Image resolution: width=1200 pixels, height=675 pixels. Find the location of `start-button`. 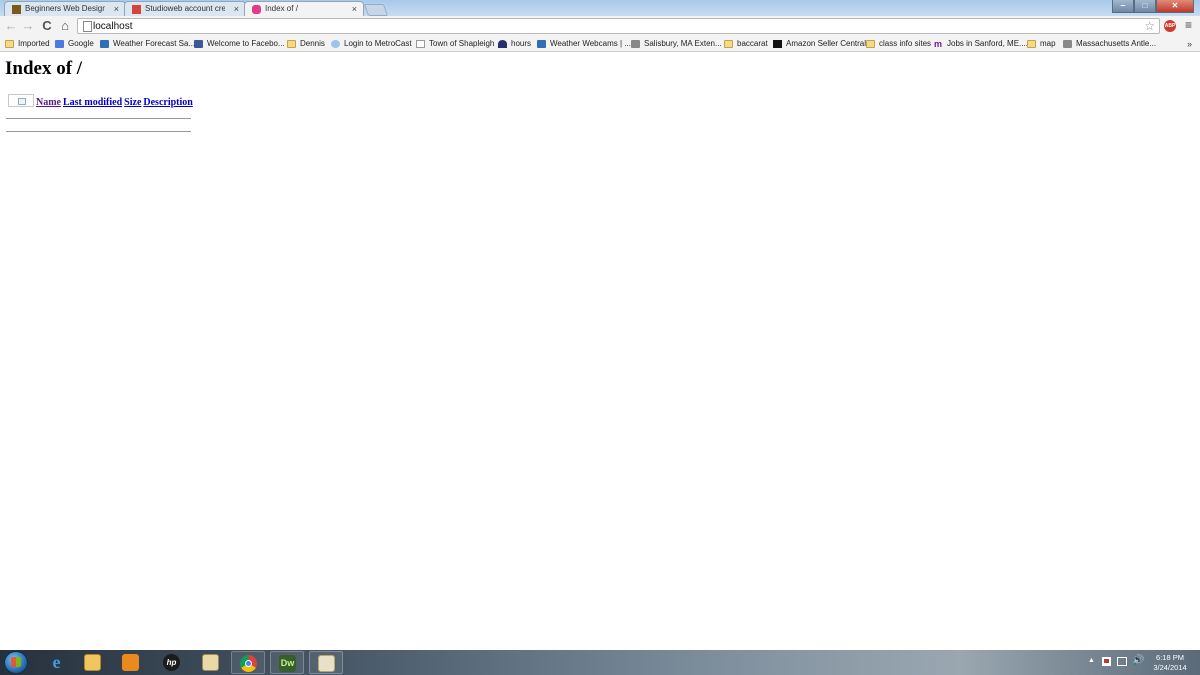

start-button is located at coordinates (16, 662).